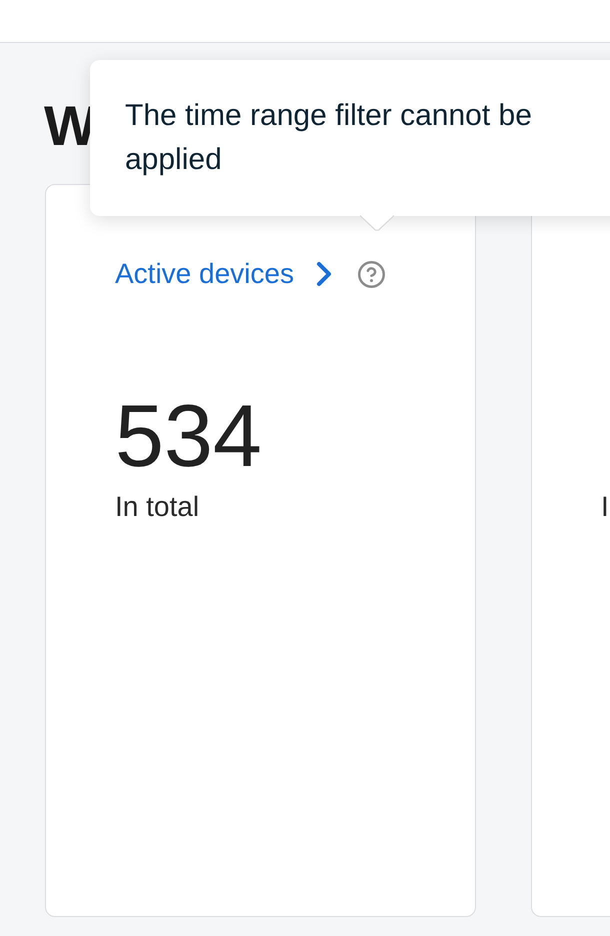 The width and height of the screenshot is (610, 936). What do you see at coordinates (157, 507) in the screenshot?
I see `stat-label: In total` at bounding box center [157, 507].